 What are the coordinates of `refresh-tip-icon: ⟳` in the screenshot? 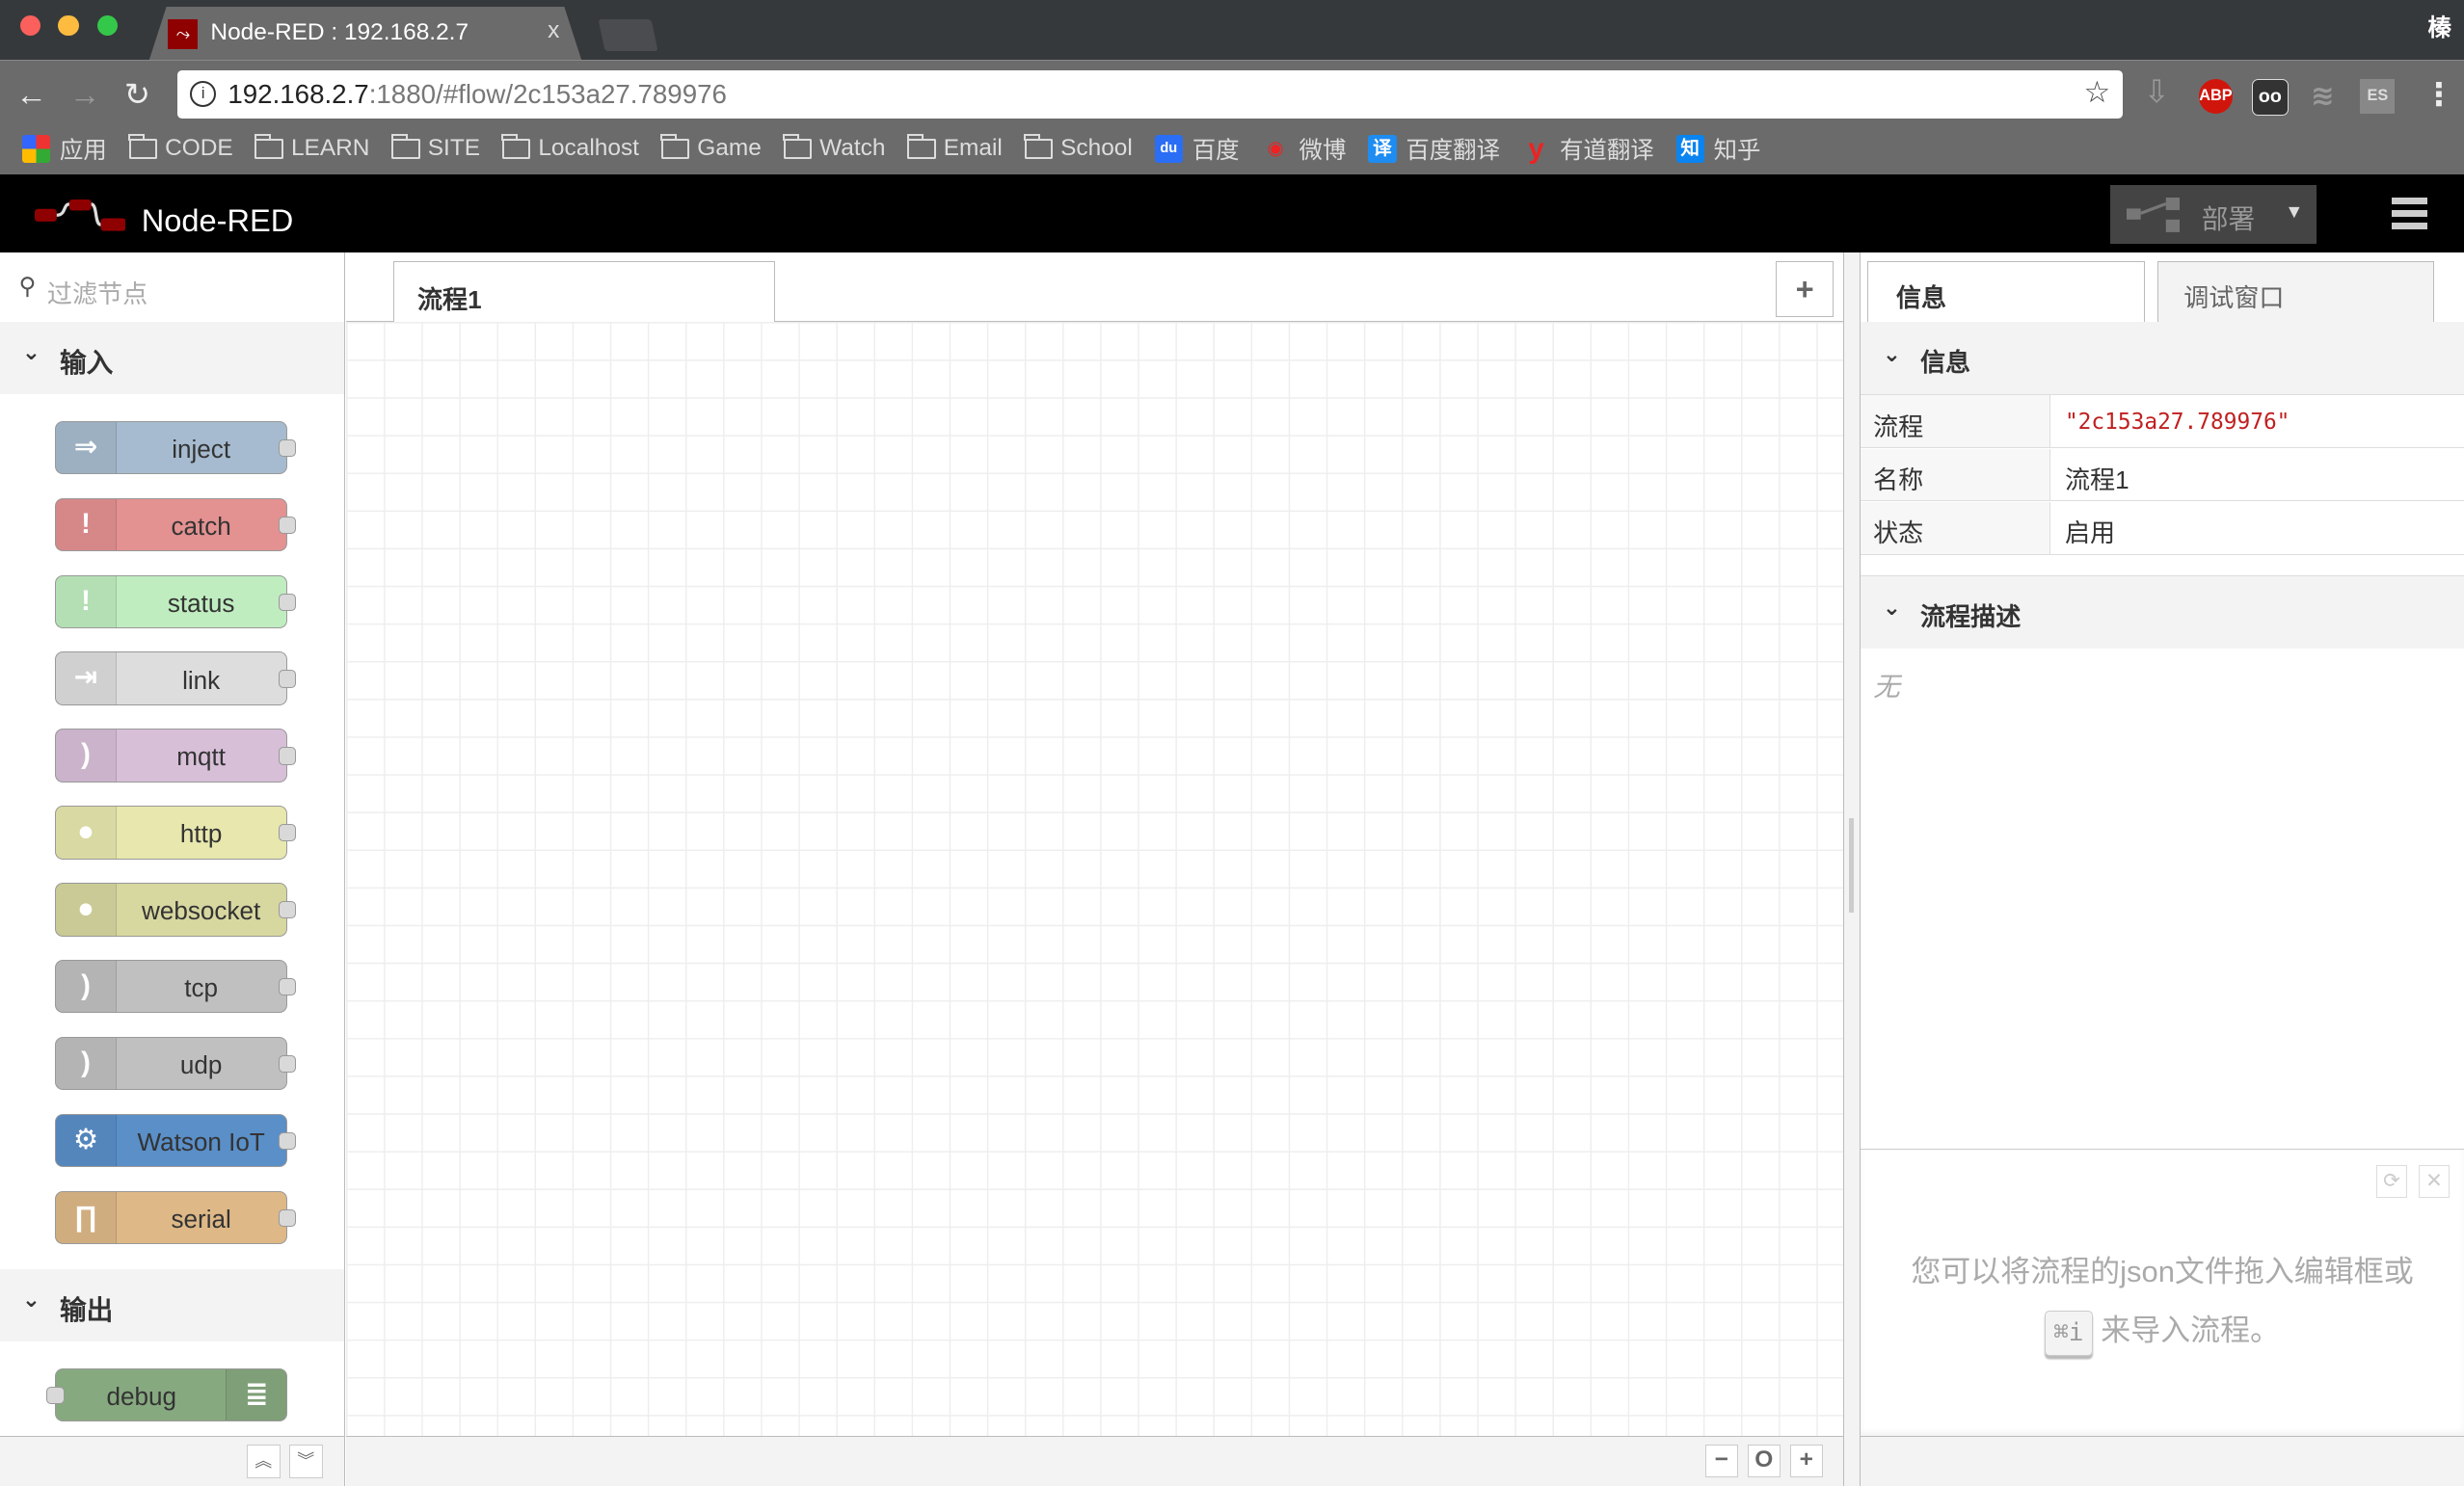 It's located at (2392, 1181).